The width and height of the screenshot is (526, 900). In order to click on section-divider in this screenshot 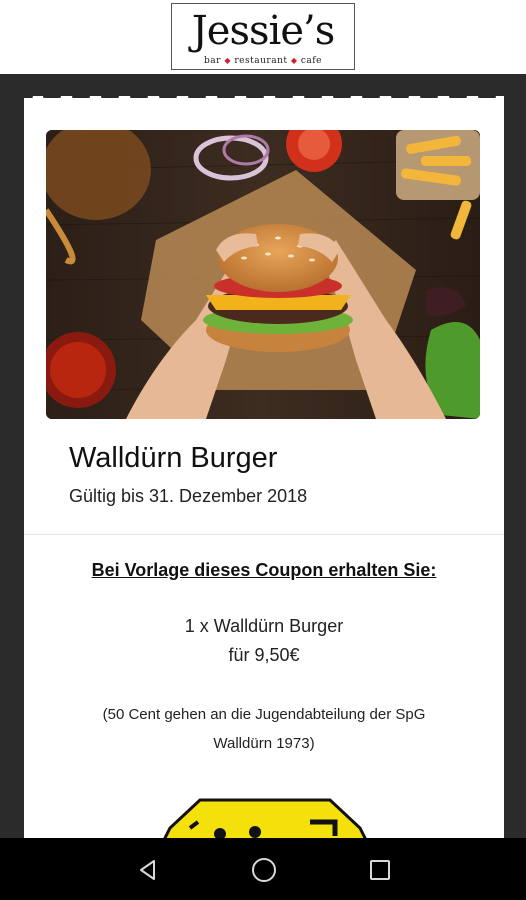, I will do `click(264, 534)`.